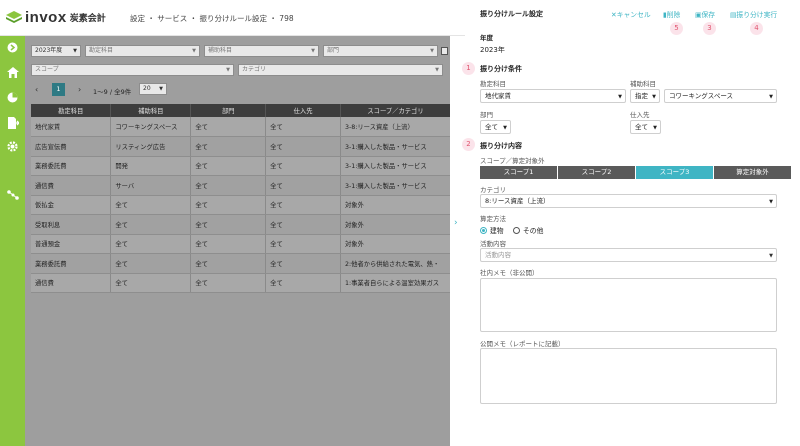 This screenshot has height=446, width=800. What do you see at coordinates (101, 50) in the screenshot?
I see `account-filter-placeholder: 勘定科目` at bounding box center [101, 50].